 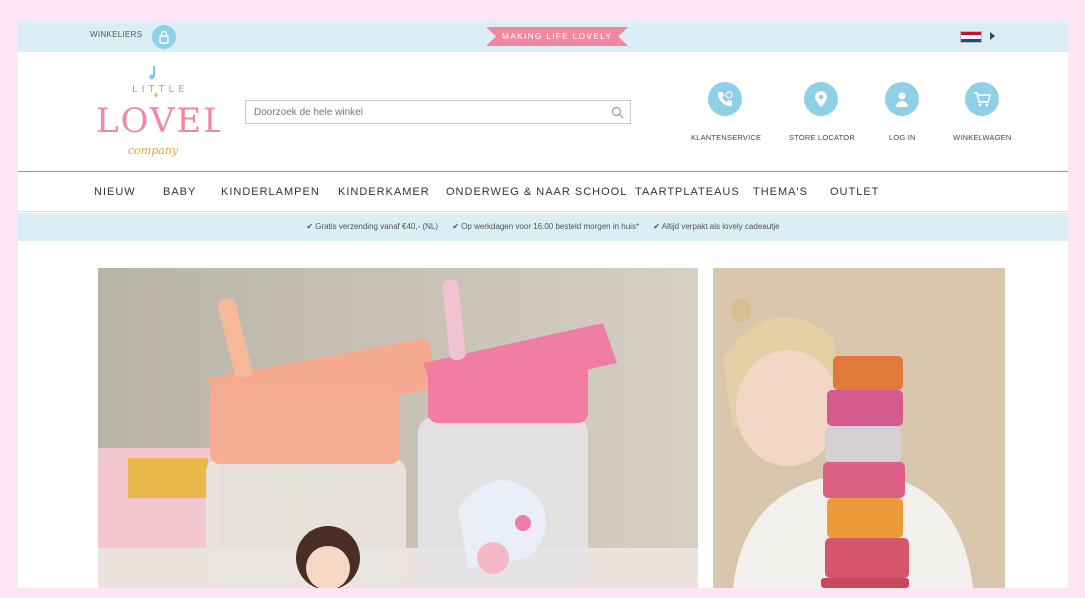 What do you see at coordinates (821, 99) in the screenshot?
I see `map-pin-icon` at bounding box center [821, 99].